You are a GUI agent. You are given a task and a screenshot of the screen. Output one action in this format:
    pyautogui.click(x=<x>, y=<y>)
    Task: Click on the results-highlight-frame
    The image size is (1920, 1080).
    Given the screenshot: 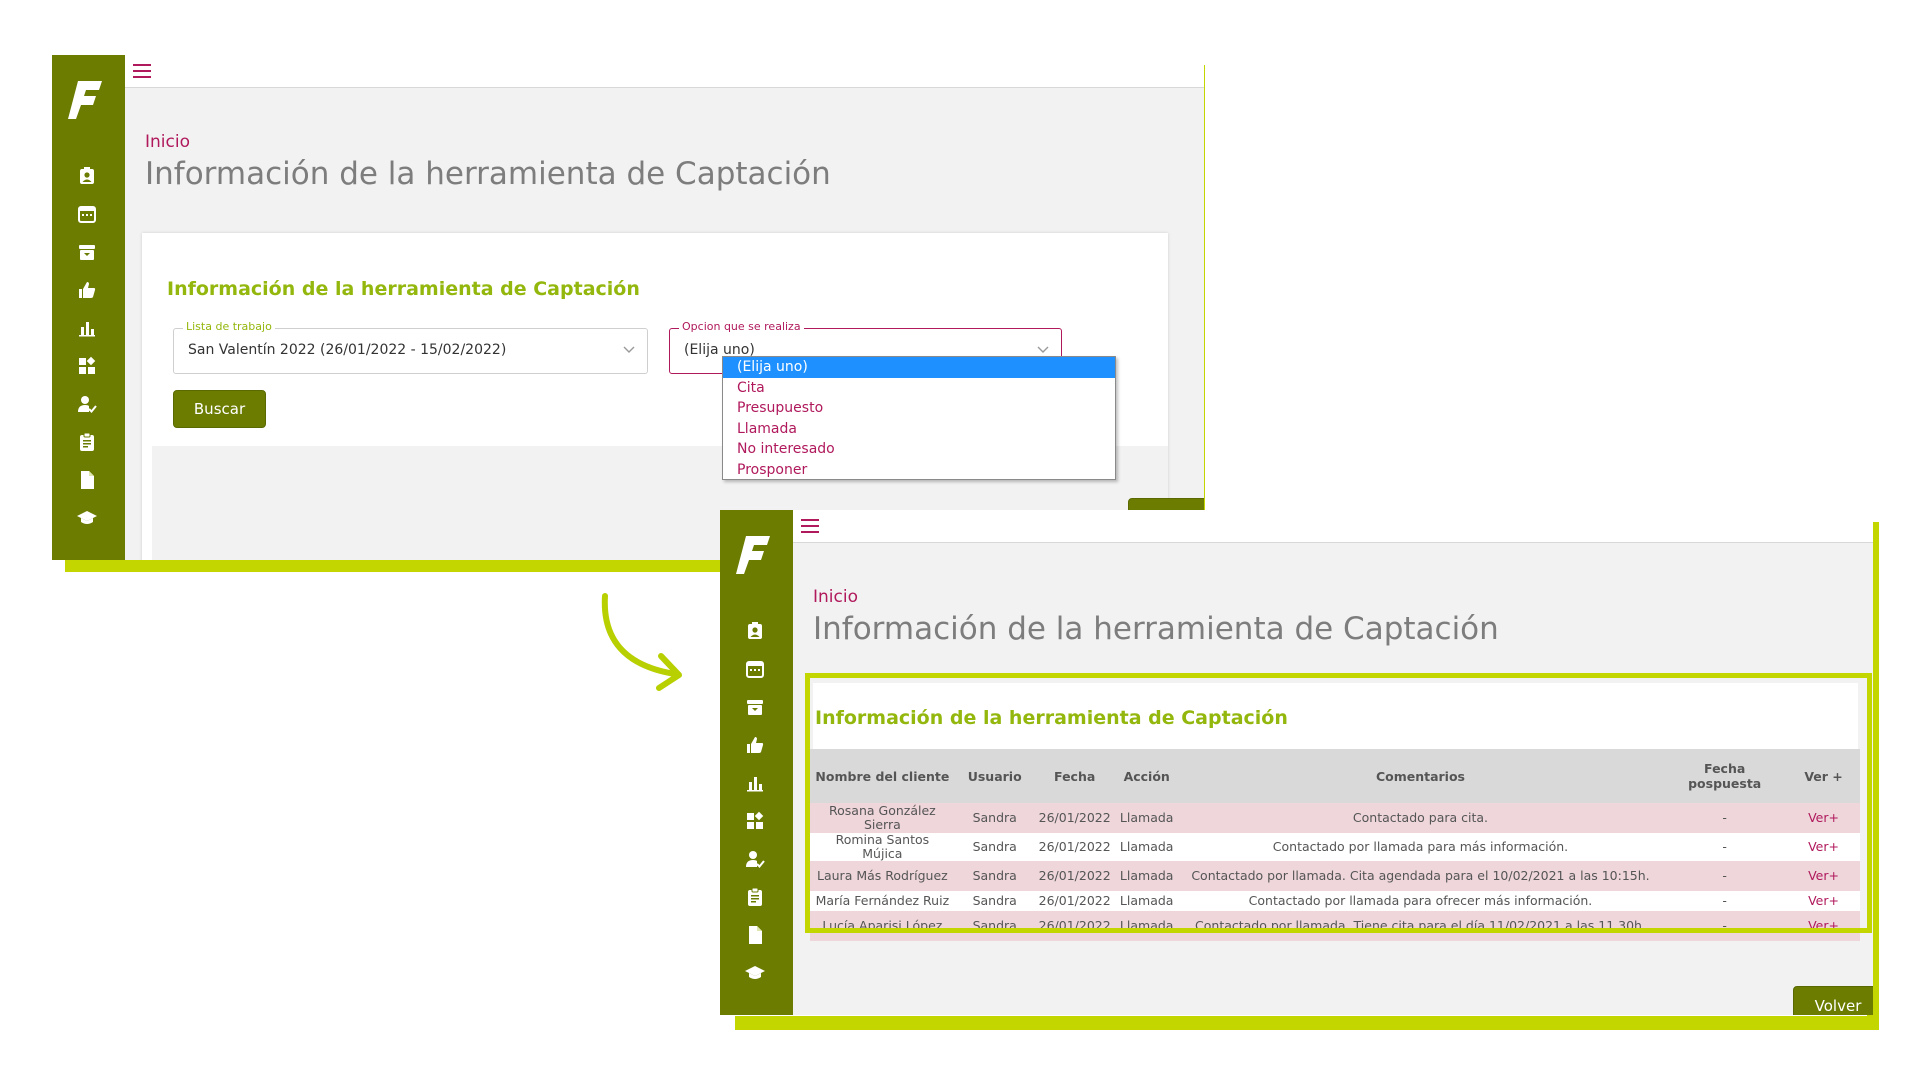 What is the action you would take?
    pyautogui.click(x=1338, y=803)
    